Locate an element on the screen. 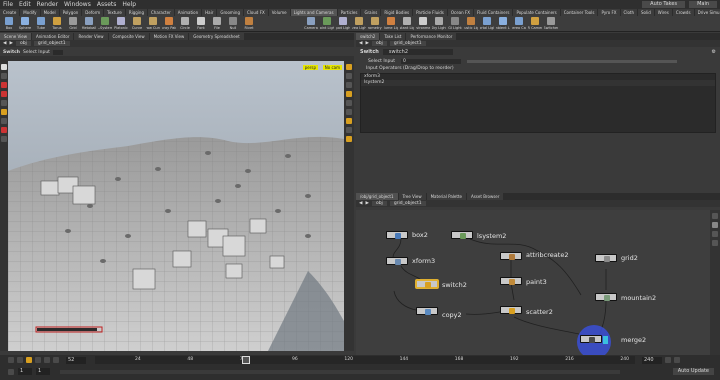  display-flag-icon is located at coordinates (605, 340).